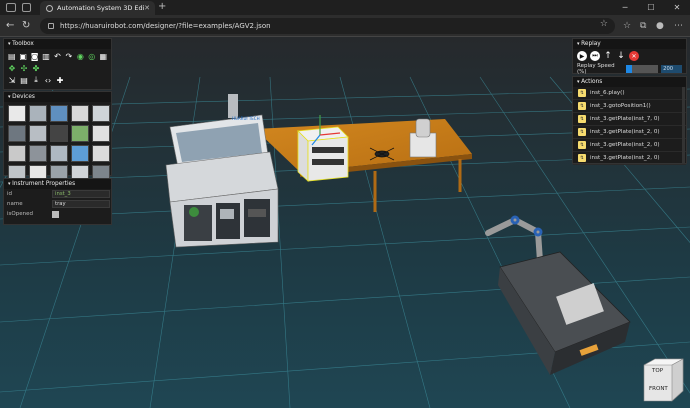  What do you see at coordinates (57, 184) in the screenshot?
I see `properties-header: Instrument Properties` at bounding box center [57, 184].